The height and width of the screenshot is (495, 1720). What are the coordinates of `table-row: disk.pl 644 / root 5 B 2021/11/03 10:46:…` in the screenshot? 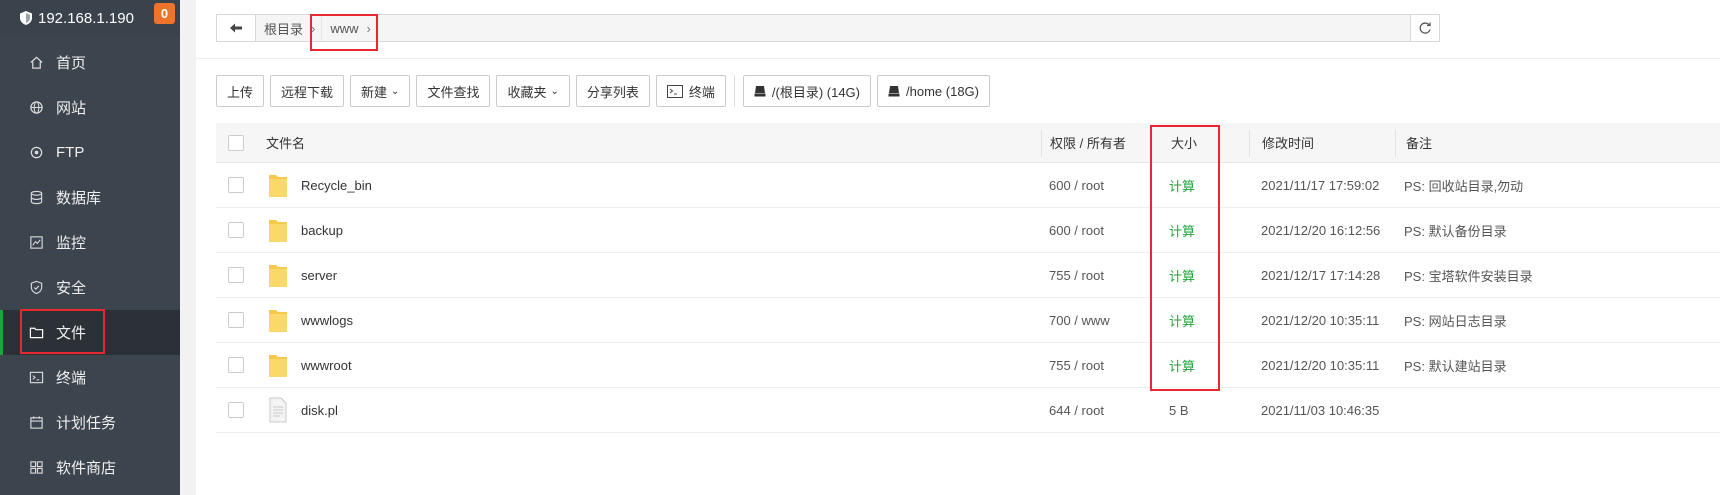 It's located at (968, 410).